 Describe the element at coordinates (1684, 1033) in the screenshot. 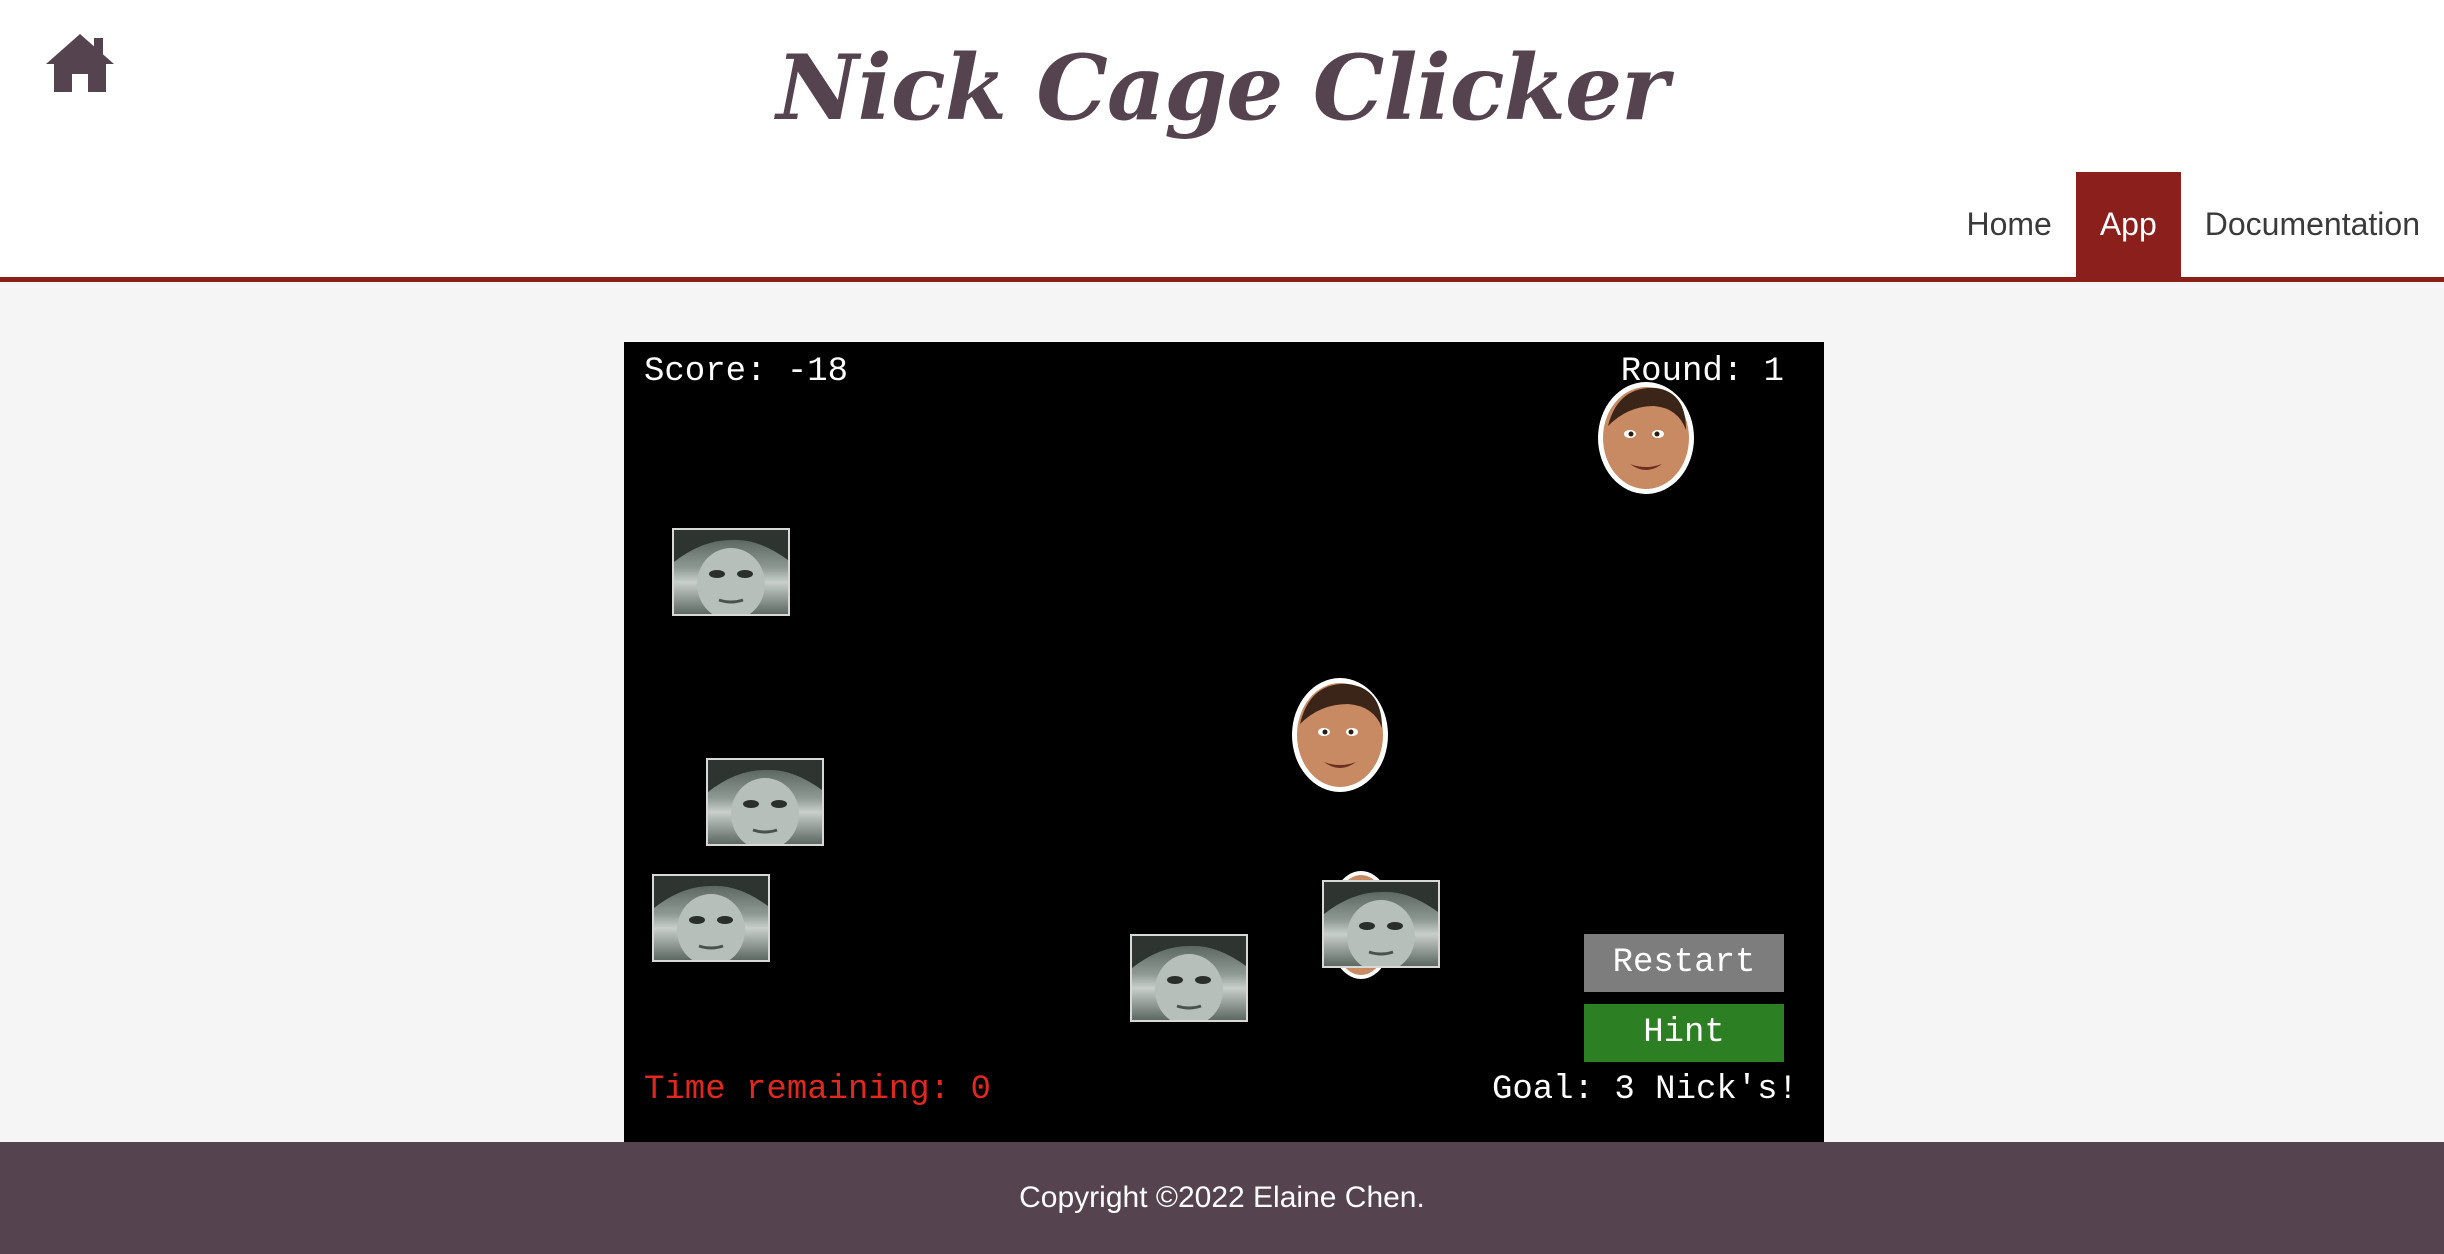

I see `hint-button: Hint` at that location.